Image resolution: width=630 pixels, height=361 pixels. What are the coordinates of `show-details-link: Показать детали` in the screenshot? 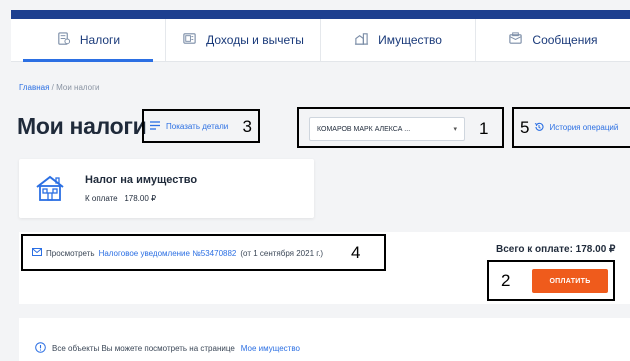 It's located at (197, 126).